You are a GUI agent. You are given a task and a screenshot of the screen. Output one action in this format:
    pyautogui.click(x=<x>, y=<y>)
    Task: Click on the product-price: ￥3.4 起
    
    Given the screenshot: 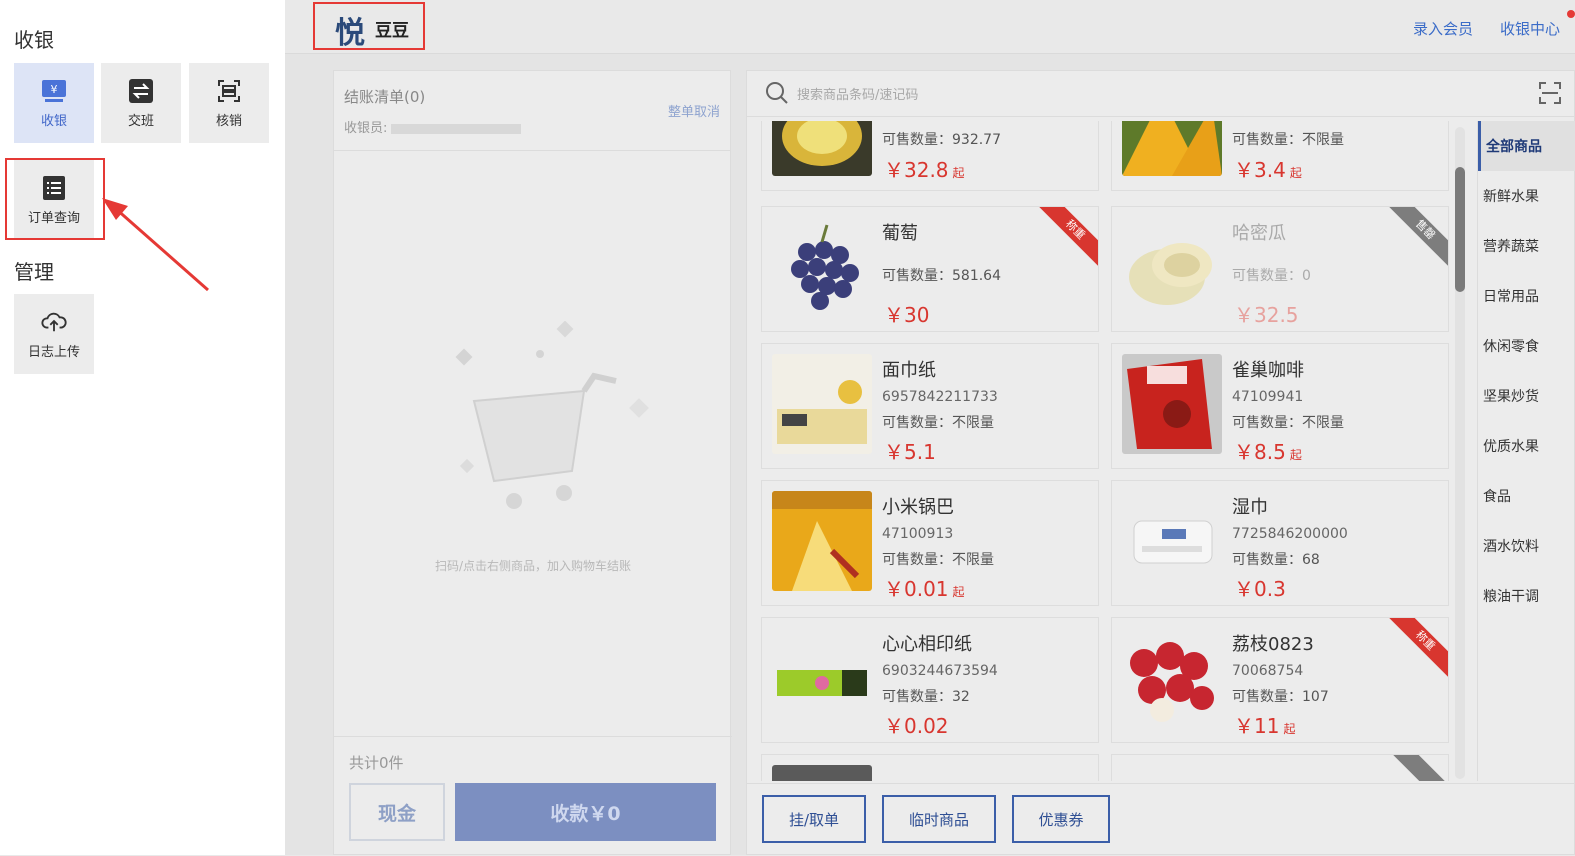 What is the action you would take?
    pyautogui.click(x=1268, y=168)
    